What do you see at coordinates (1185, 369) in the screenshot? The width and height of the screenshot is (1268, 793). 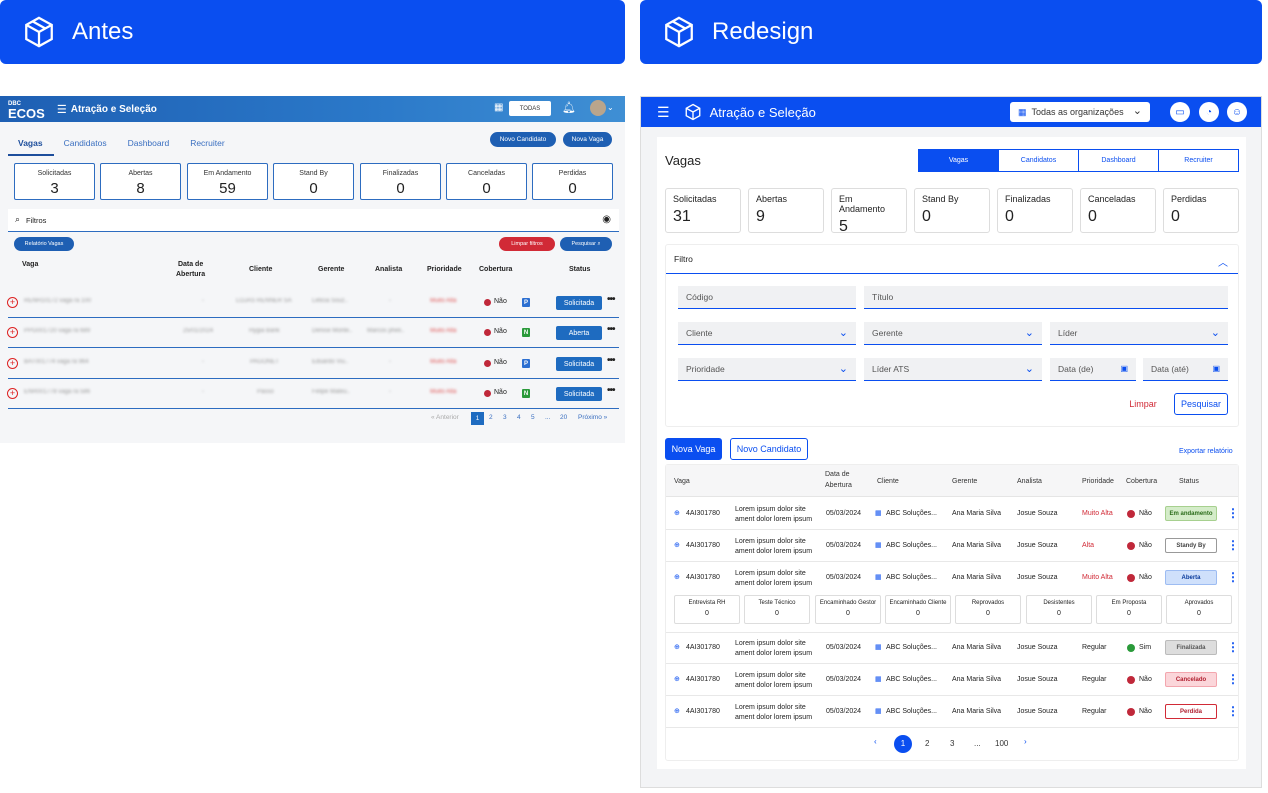 I see `date-to-input: Data (até) ▣` at bounding box center [1185, 369].